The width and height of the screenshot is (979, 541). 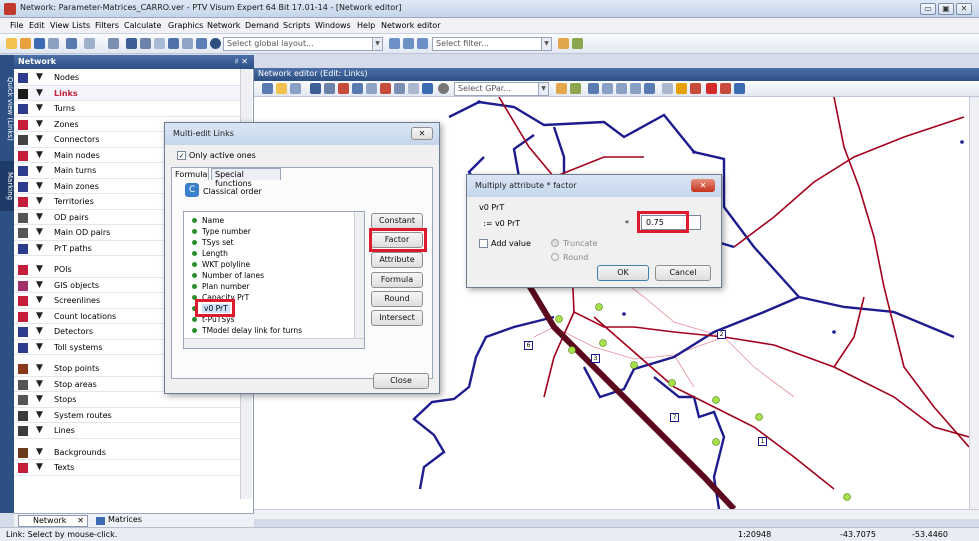 What do you see at coordinates (131, 43) in the screenshot?
I see `procedure-icon` at bounding box center [131, 43].